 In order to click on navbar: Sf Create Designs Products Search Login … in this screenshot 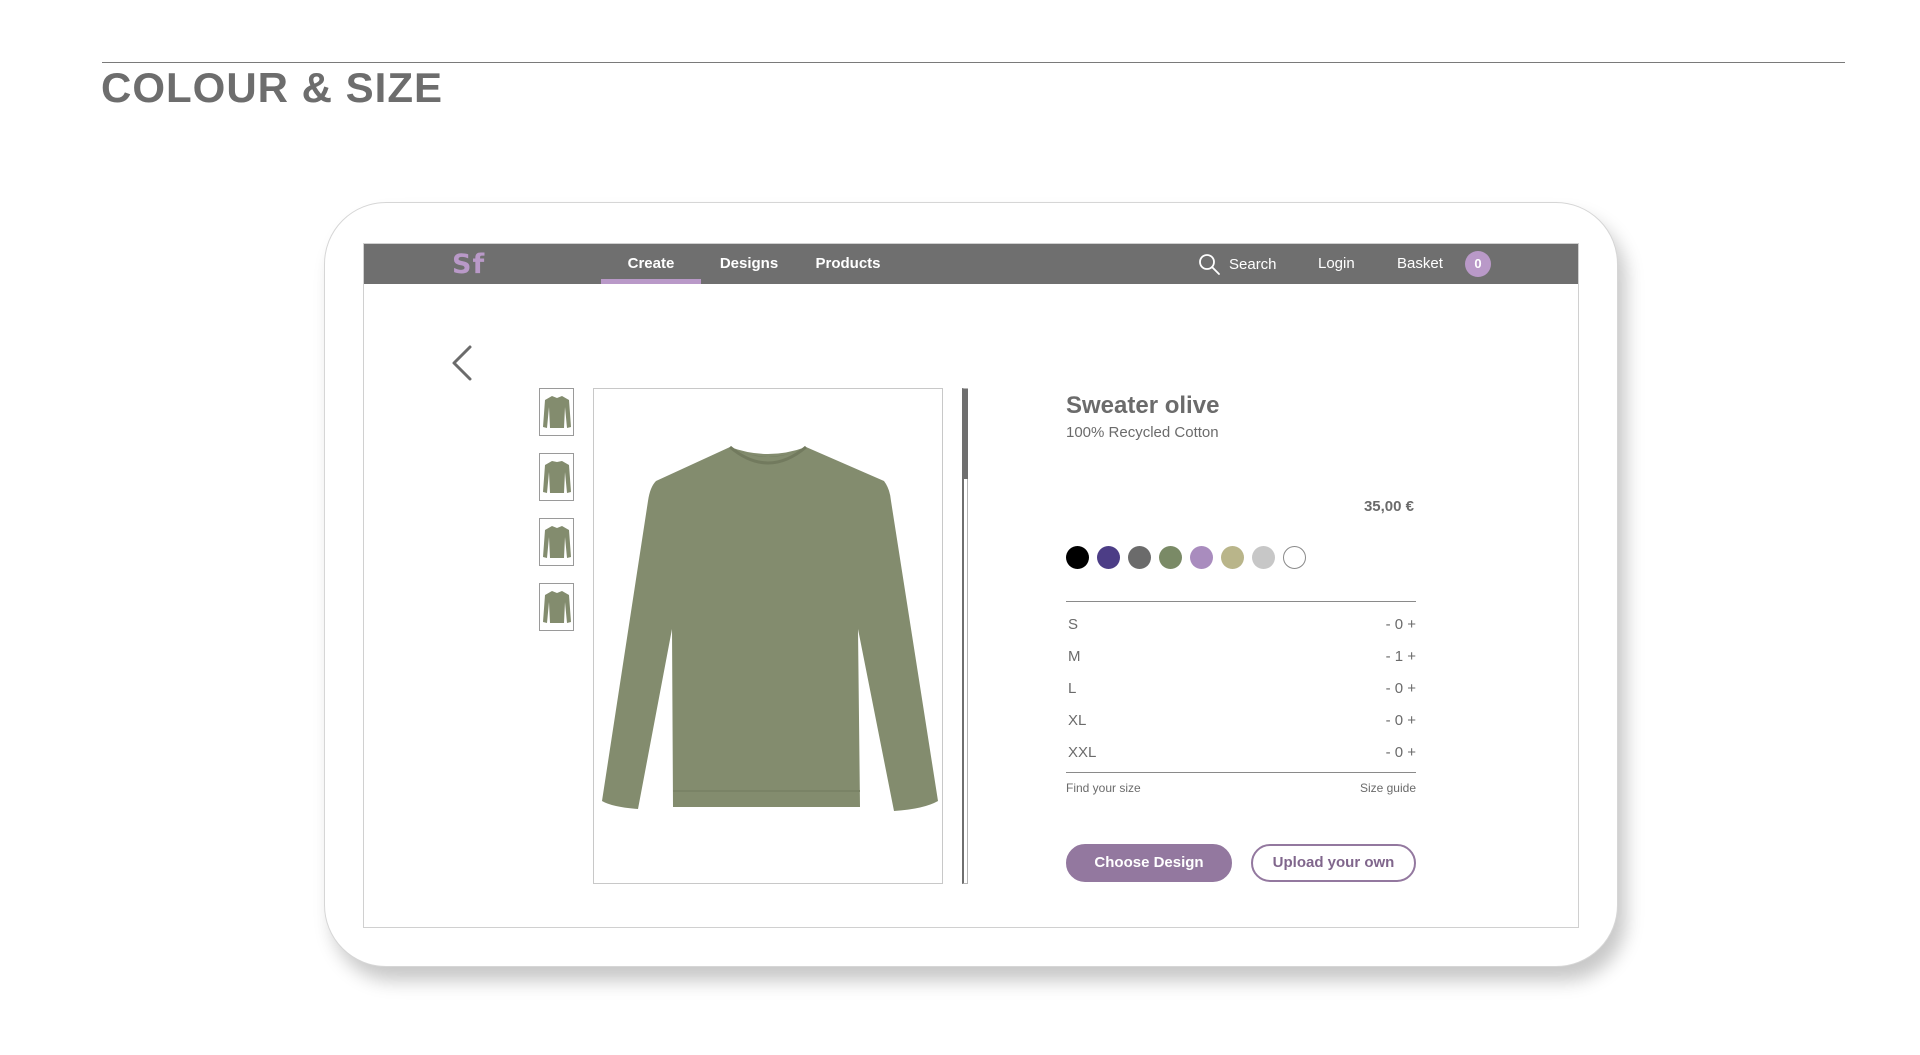, I will do `click(971, 264)`.